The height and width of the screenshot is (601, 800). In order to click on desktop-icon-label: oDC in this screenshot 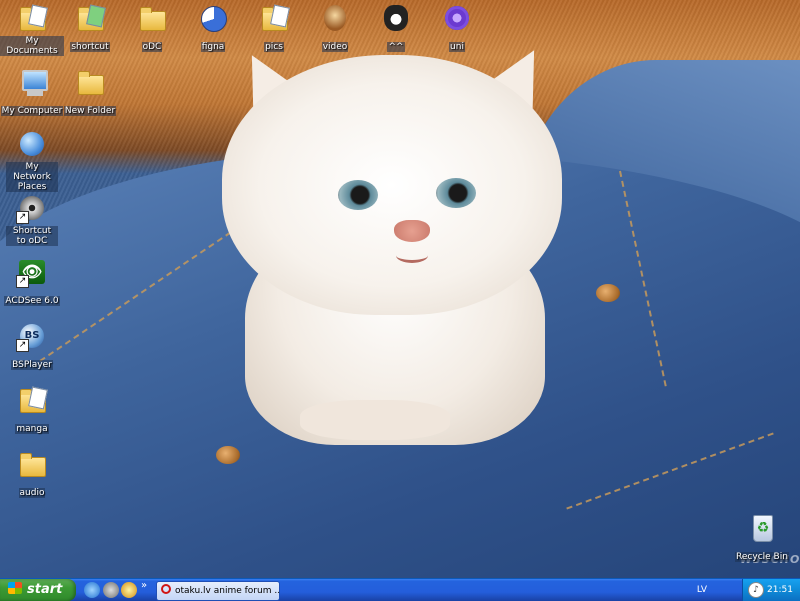, I will do `click(152, 47)`.